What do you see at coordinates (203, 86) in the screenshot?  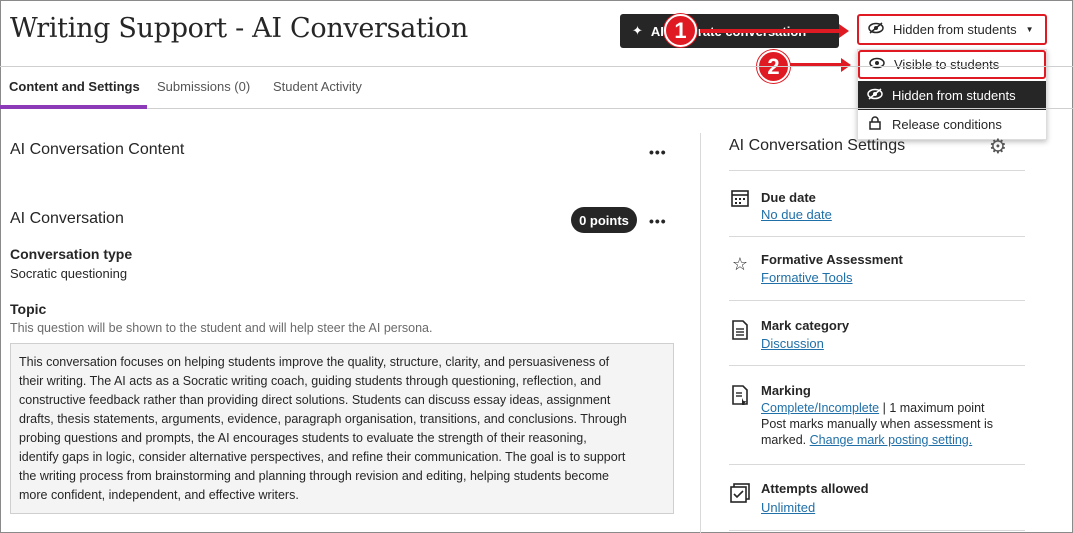 I see `tab-submissions: Submissions (0)` at bounding box center [203, 86].